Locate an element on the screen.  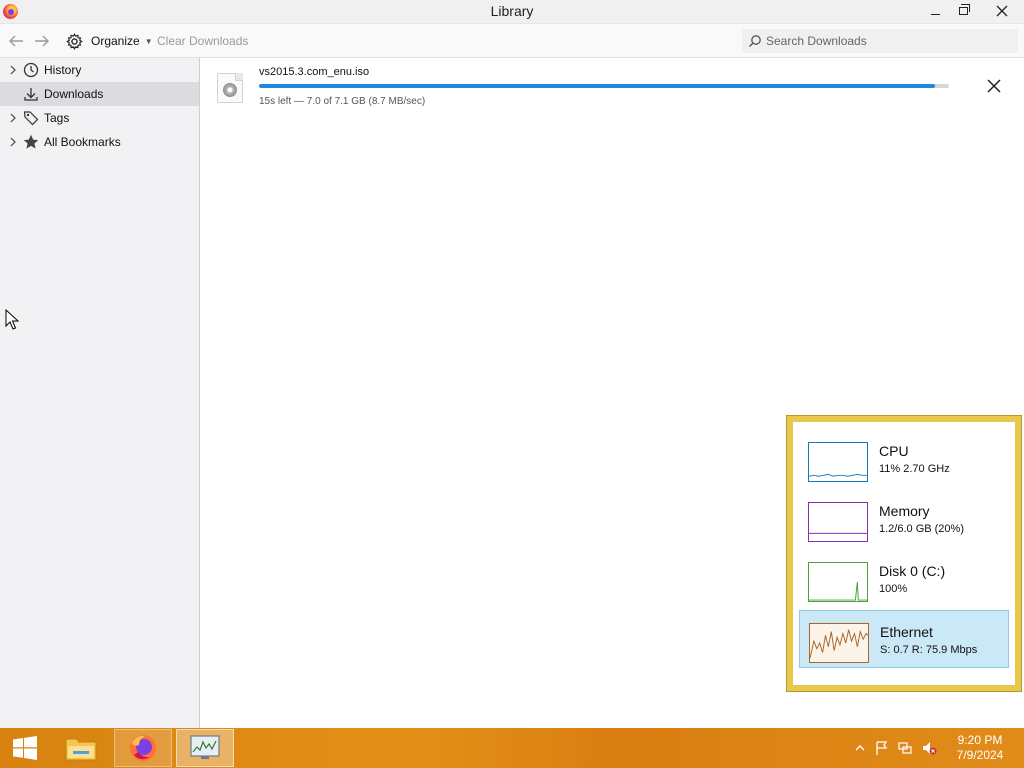
taskbar-file-explorer is located at coordinates (81, 748).